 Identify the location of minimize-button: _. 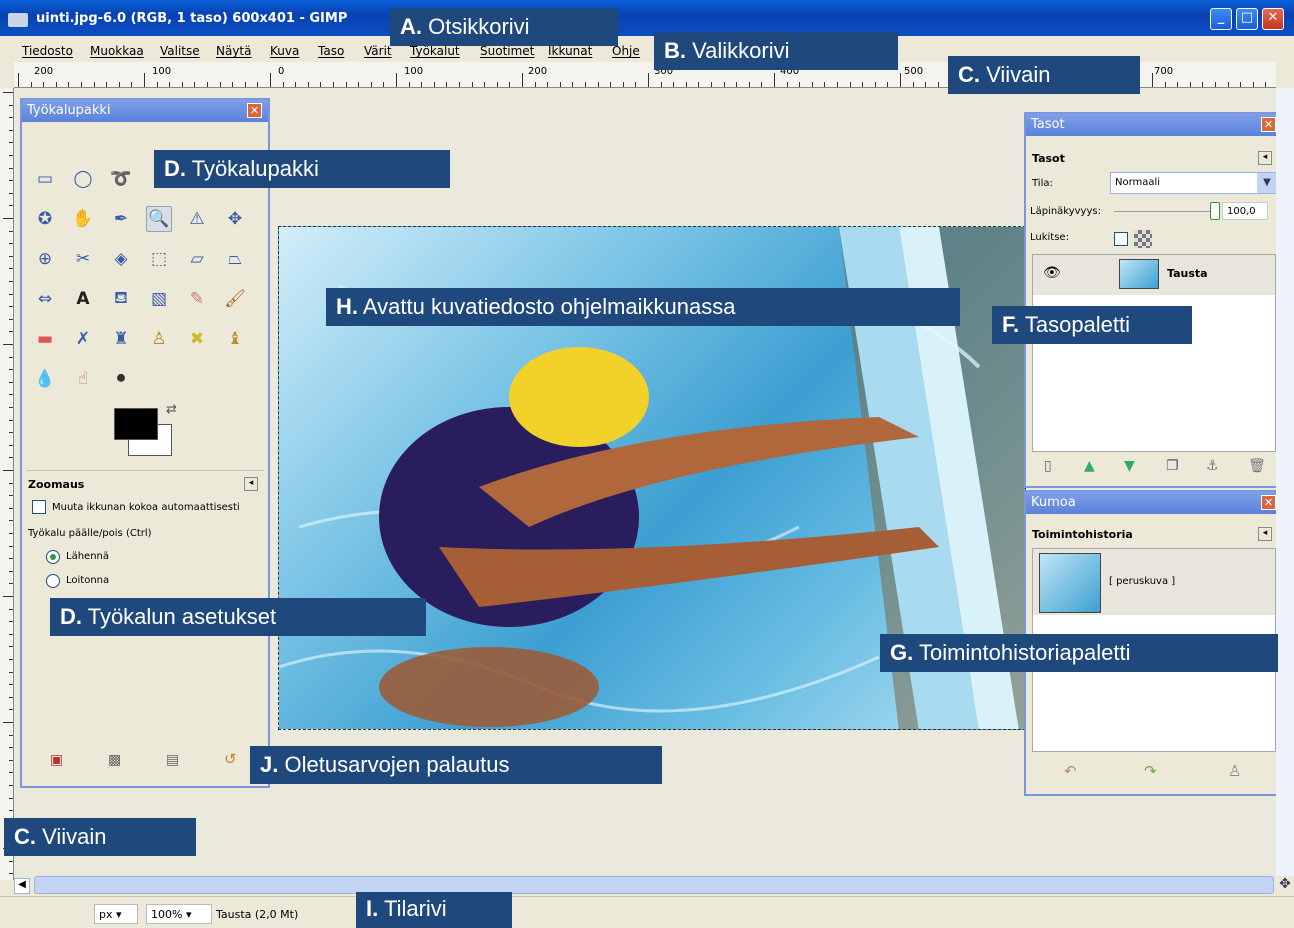
(1221, 19).